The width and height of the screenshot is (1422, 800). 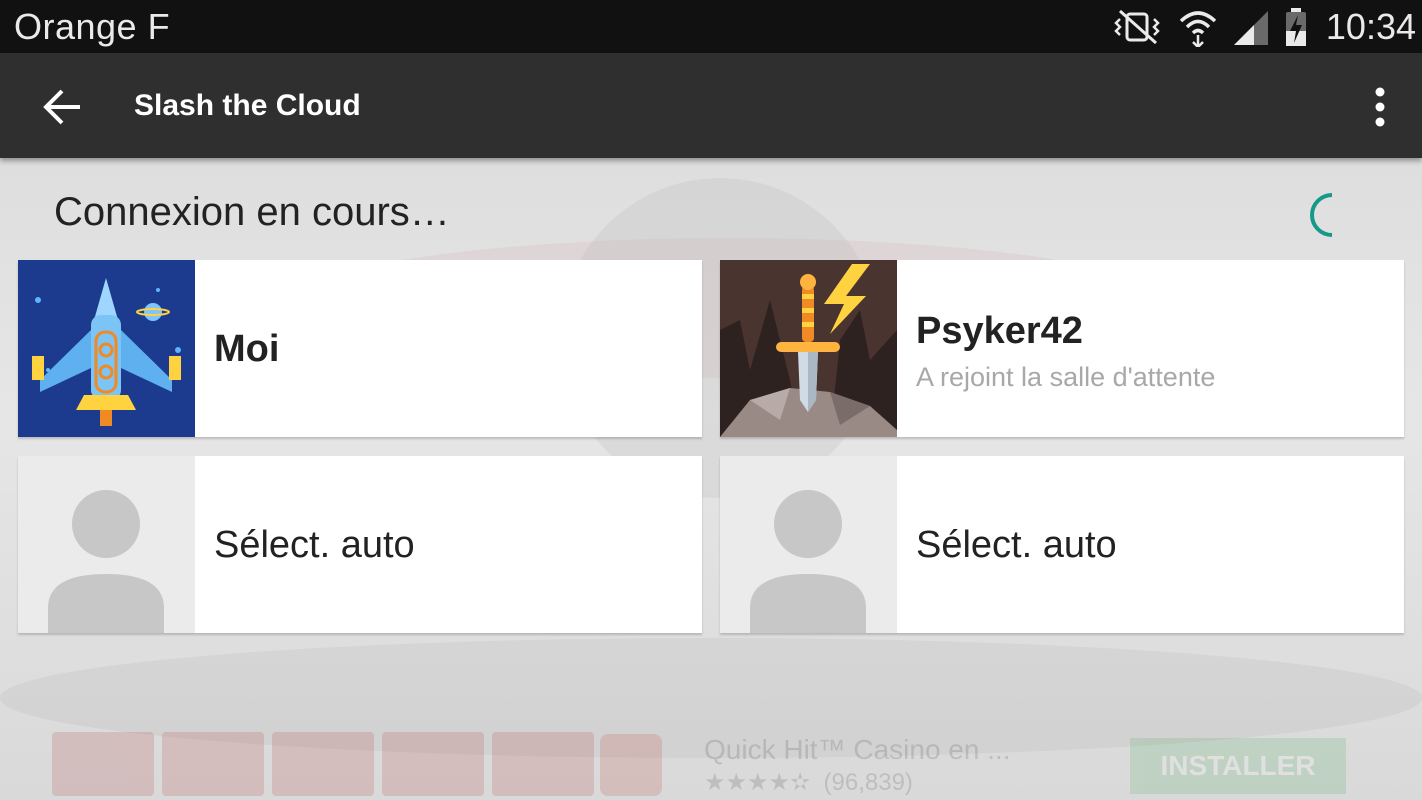 I want to click on app-bar: Slash the Cloud, so click(x=711, y=105).